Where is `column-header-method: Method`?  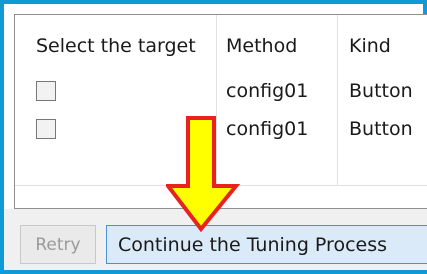
column-header-method: Method is located at coordinates (277, 43).